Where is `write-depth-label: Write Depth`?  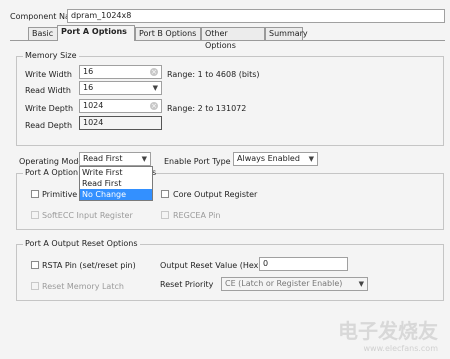 write-depth-label: Write Depth is located at coordinates (49, 108).